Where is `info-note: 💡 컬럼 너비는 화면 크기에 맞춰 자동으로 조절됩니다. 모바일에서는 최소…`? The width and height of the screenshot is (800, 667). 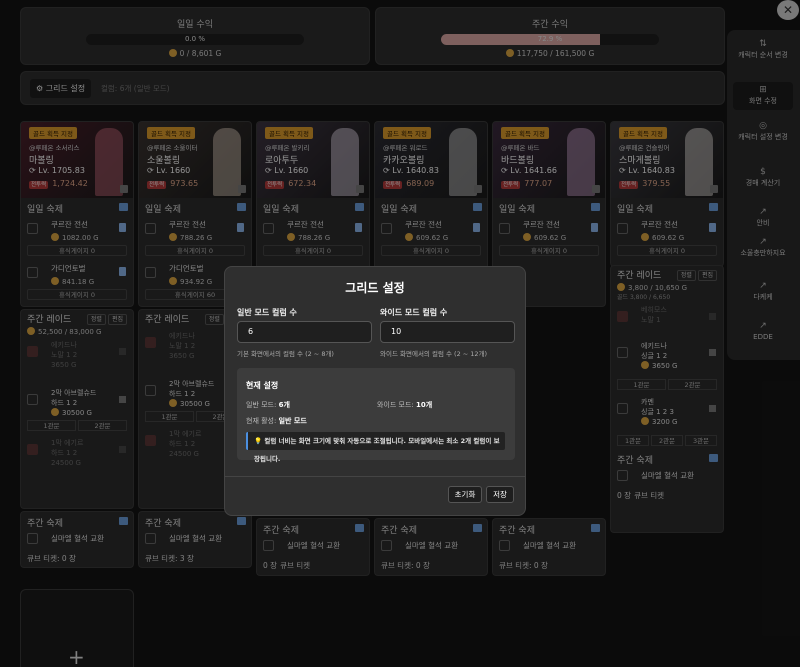 info-note: 💡 컬럼 너비는 화면 크기에 맞춰 자동으로 조절됩니다. 모바일에서는 최소… is located at coordinates (375, 447).